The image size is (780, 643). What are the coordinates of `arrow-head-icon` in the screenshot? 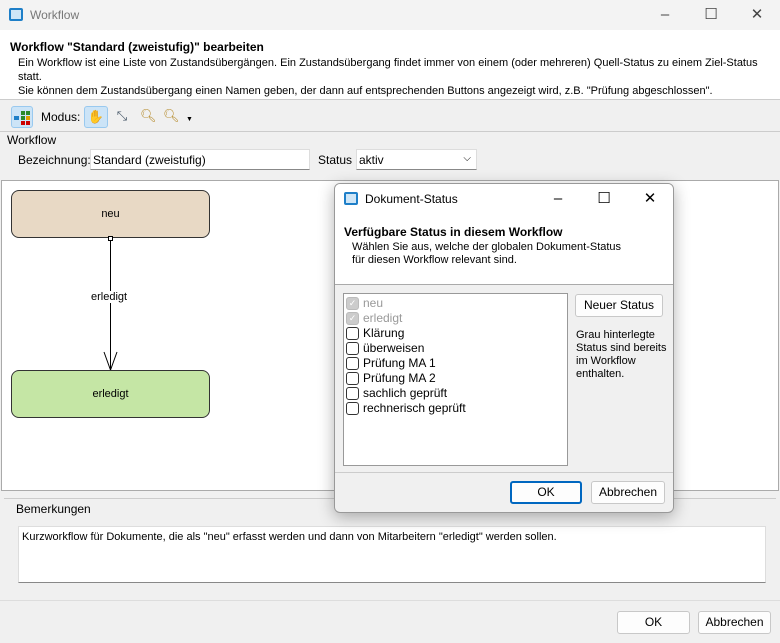 It's located at (110, 361).